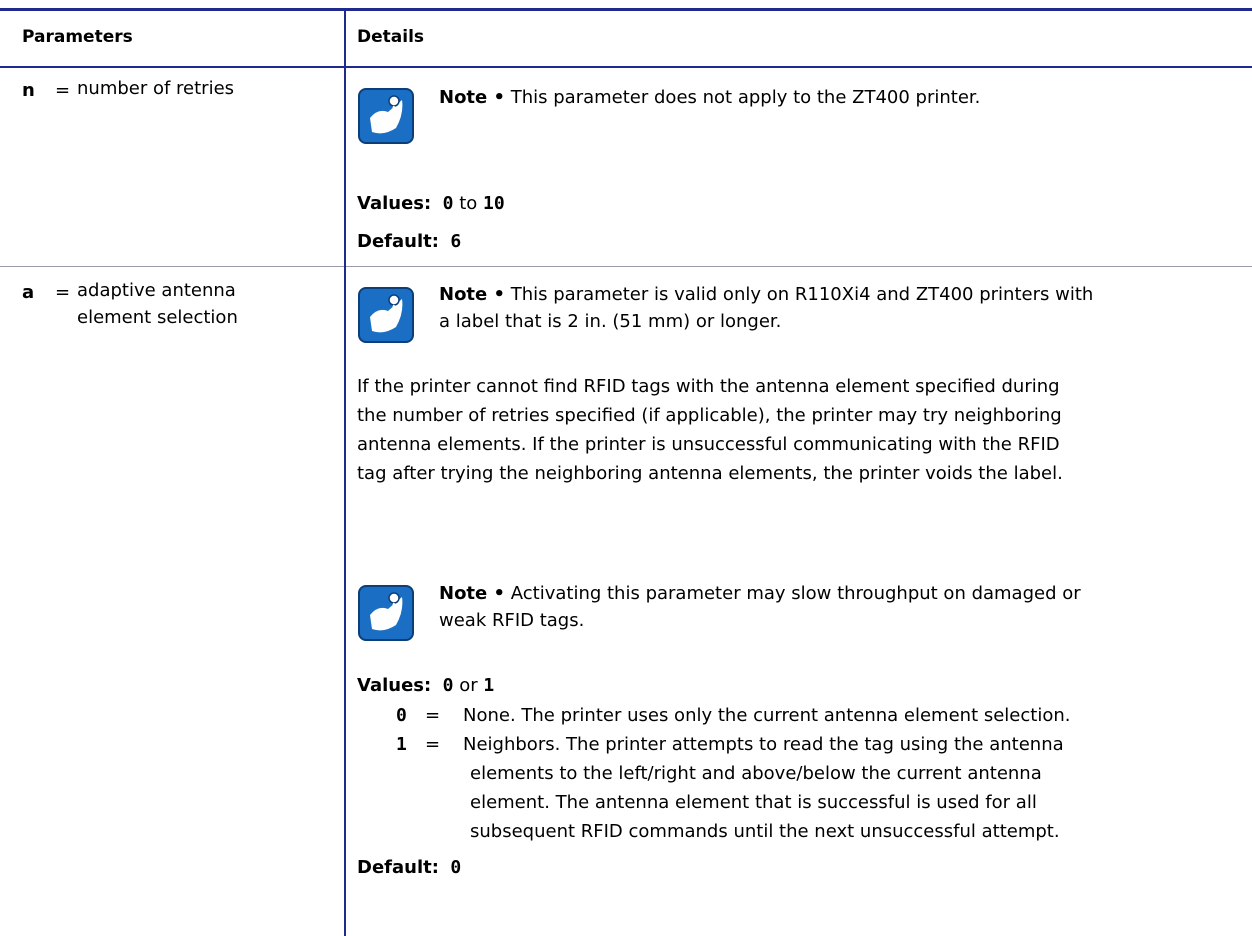 This screenshot has width=1252, height=936. I want to click on default-value: 6, so click(456, 241).